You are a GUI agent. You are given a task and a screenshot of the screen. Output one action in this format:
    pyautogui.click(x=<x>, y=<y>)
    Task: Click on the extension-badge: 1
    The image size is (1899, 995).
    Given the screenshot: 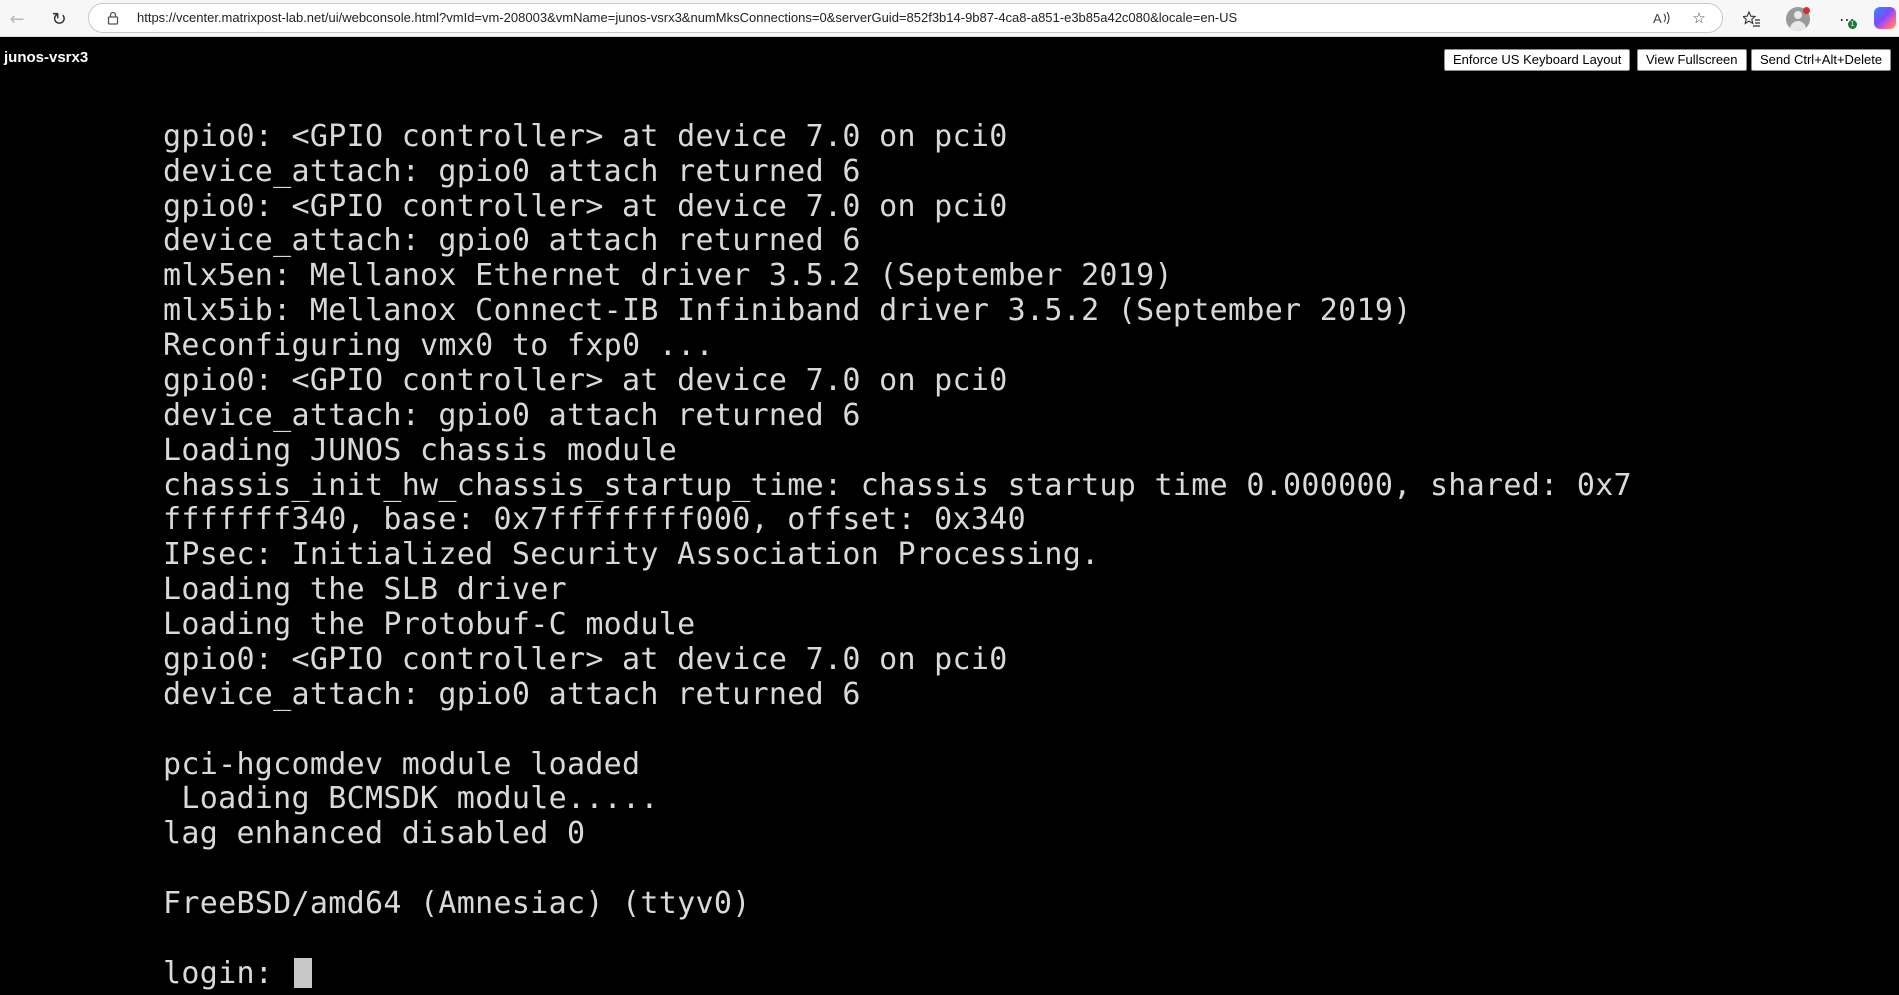 What is the action you would take?
    pyautogui.click(x=1852, y=24)
    